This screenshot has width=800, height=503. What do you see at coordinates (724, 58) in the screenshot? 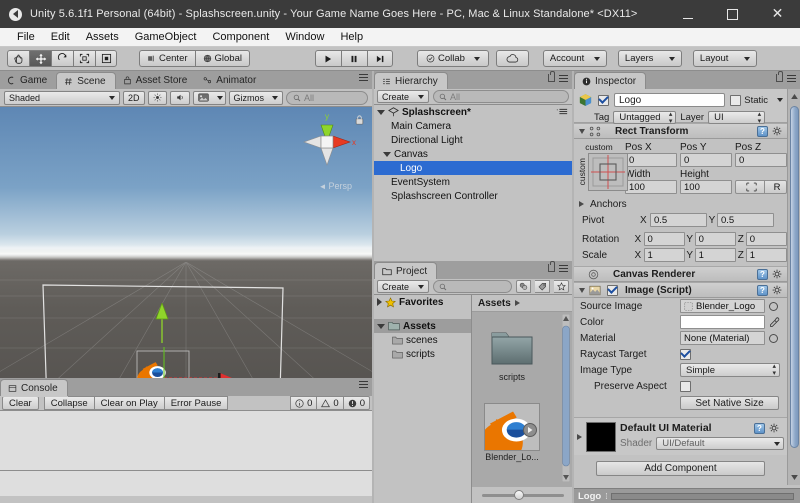
I see `layout-dropdown: Layout` at bounding box center [724, 58].